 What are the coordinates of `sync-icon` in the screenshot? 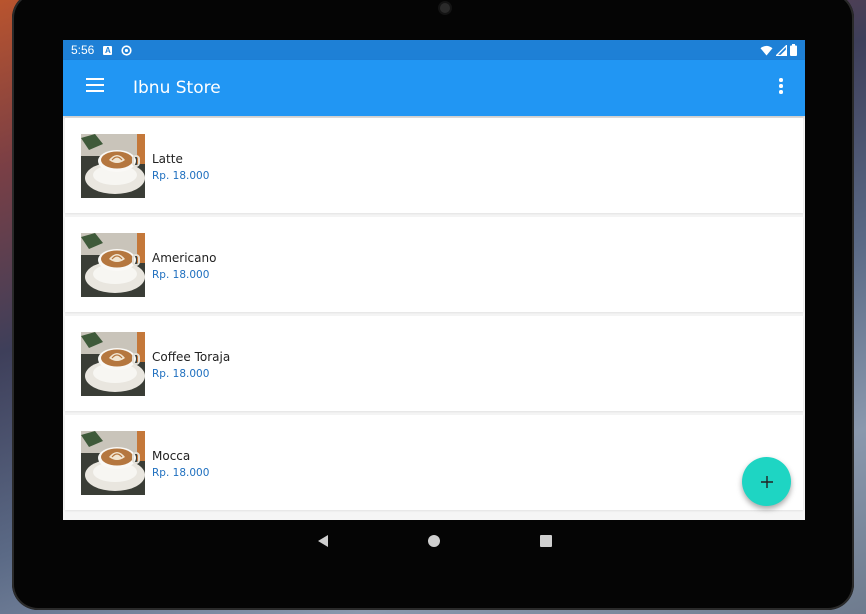 It's located at (126, 50).